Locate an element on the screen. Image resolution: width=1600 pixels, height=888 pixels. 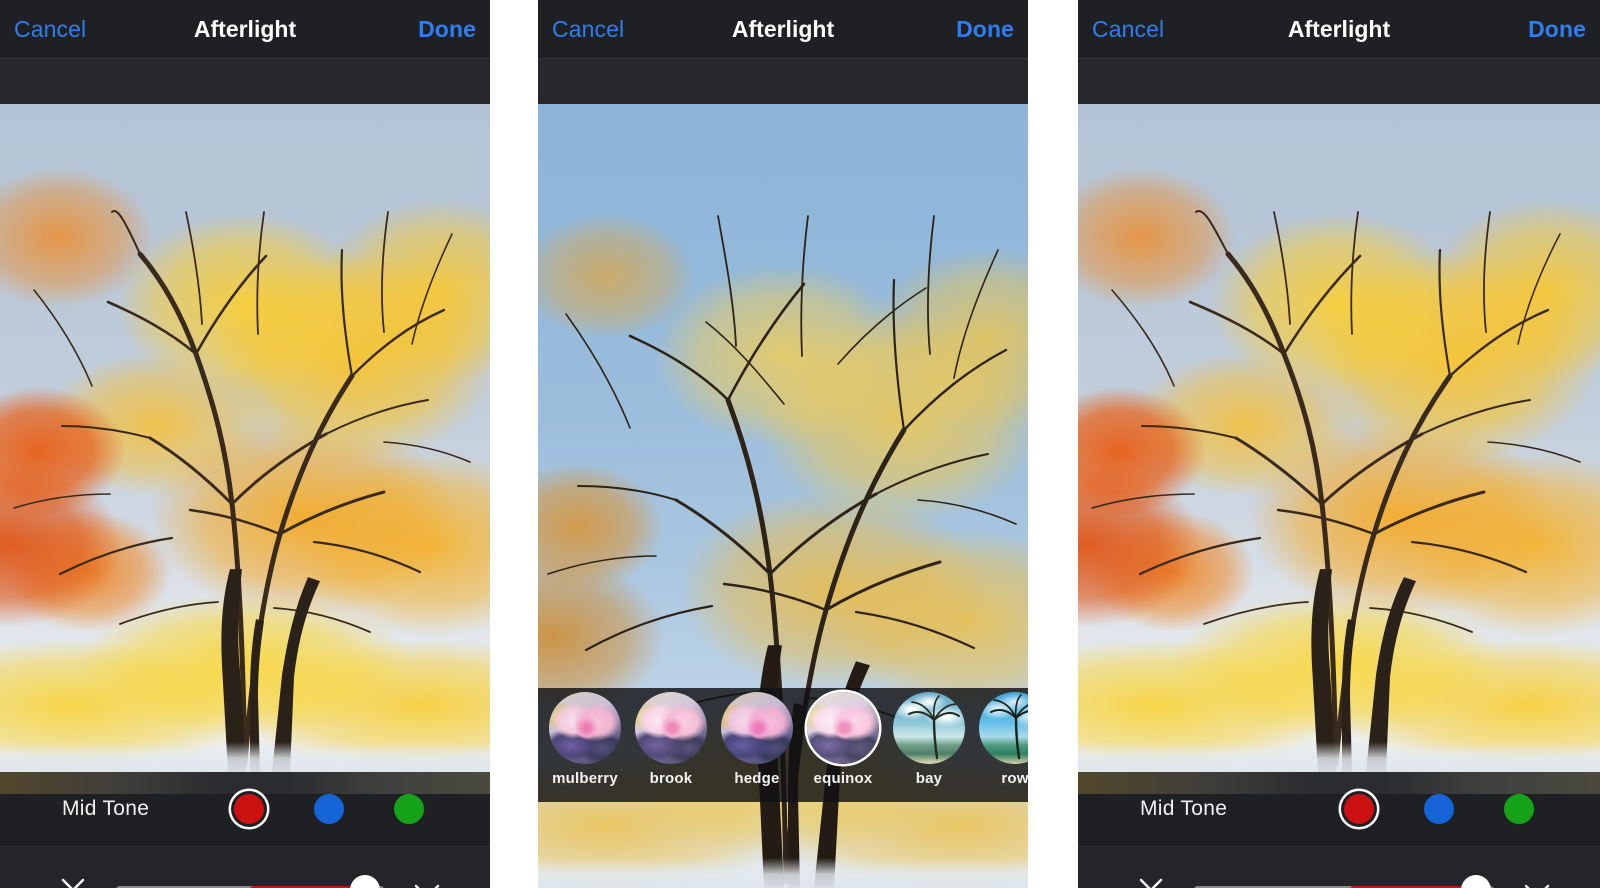
filter-item-equinox: equinox is located at coordinates (843, 739).